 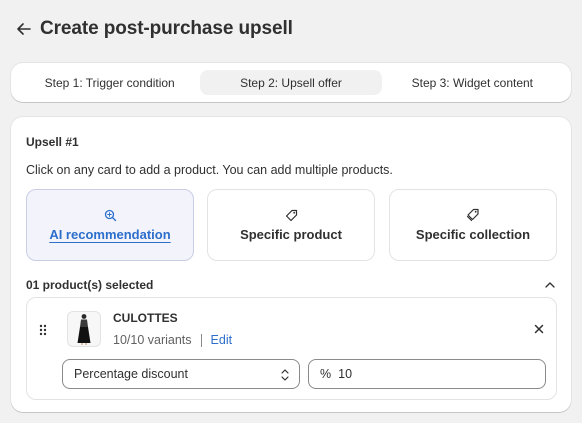 What do you see at coordinates (291, 215) in the screenshot?
I see `tag-icon` at bounding box center [291, 215].